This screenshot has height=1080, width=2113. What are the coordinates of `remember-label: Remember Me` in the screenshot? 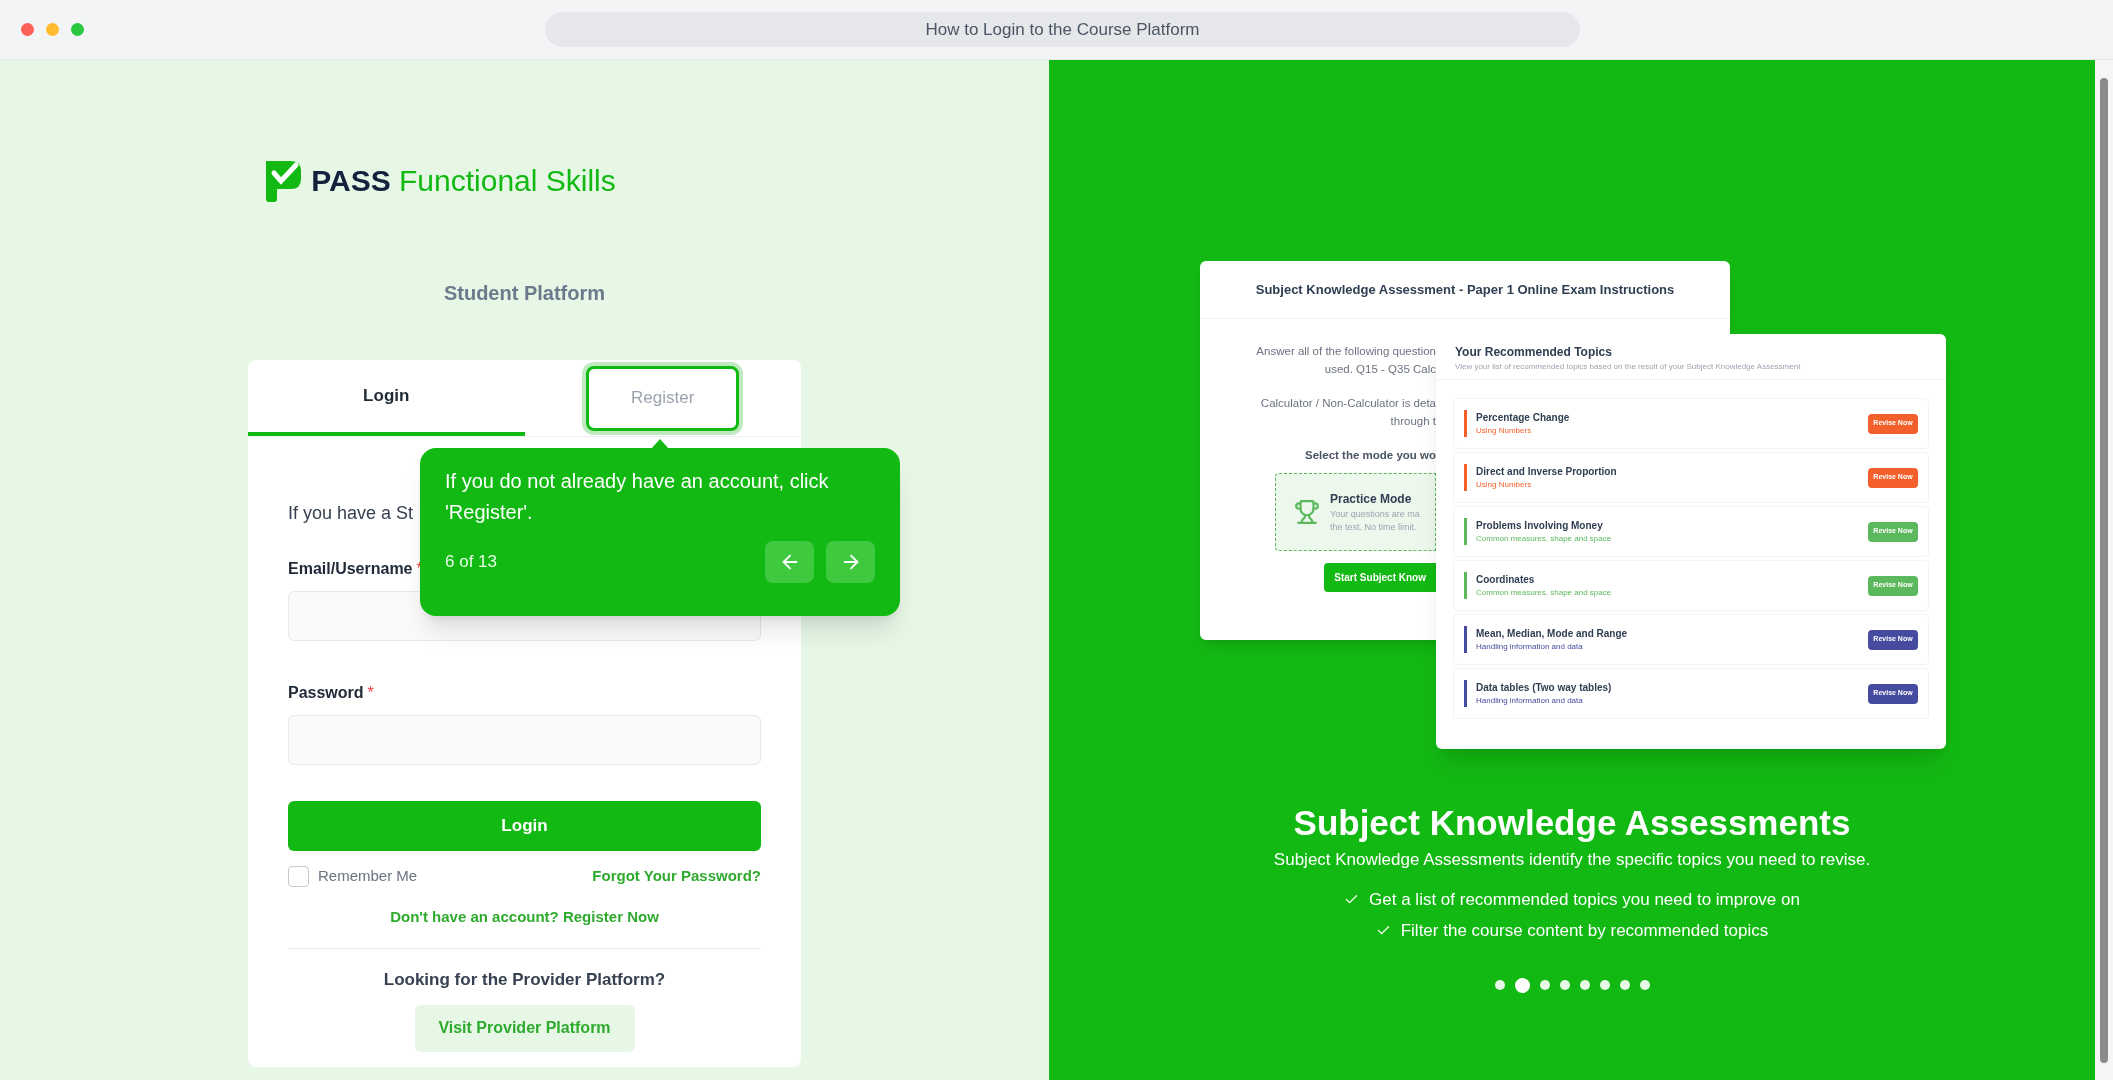 It's located at (368, 876).